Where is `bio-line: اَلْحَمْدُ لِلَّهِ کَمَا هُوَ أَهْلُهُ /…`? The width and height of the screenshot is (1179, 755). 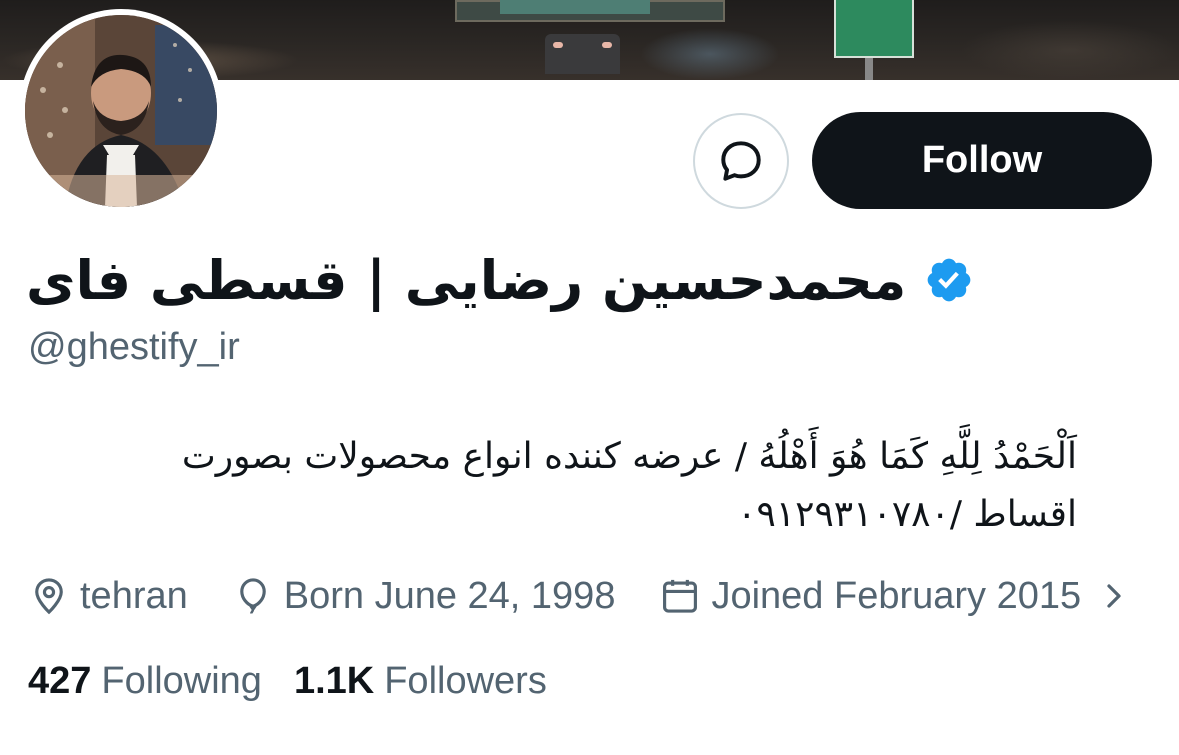
bio-line: اَلْحَمْدُ لِلَّهِ کَمَا هُوَ أَهْلُهُ /… is located at coordinates (629, 456).